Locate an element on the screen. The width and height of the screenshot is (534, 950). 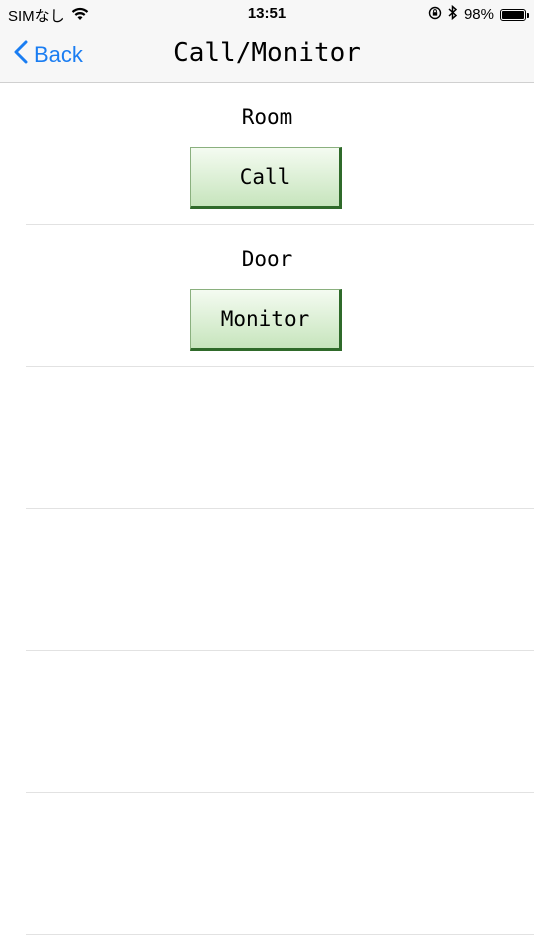
list-item-door: Door Monitor is located at coordinates (280, 296).